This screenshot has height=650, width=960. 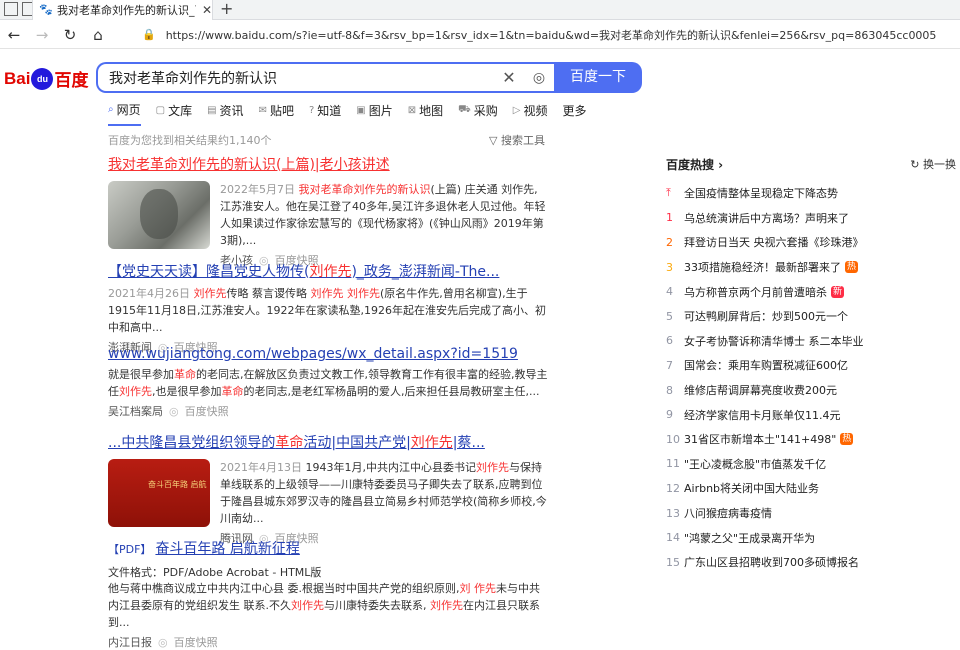 What do you see at coordinates (168, 411) in the screenshot?
I see `result-source: 吴江档案局 ◎ 百度快照` at bounding box center [168, 411].